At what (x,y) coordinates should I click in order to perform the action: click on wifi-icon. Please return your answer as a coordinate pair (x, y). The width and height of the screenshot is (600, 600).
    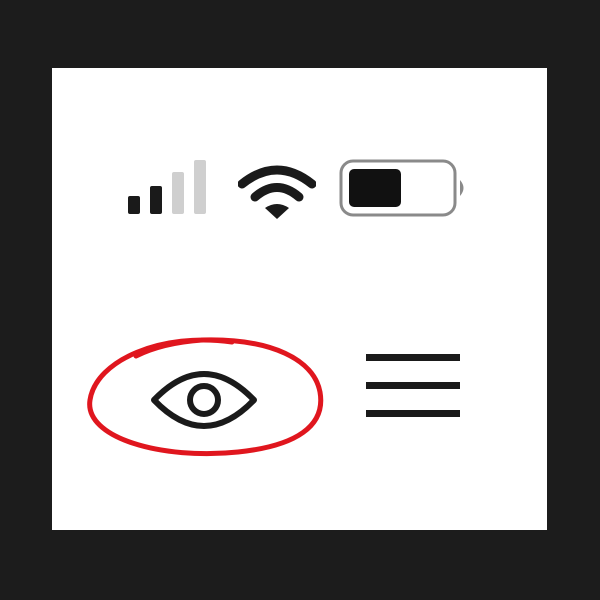
    Looking at the image, I should click on (277, 193).